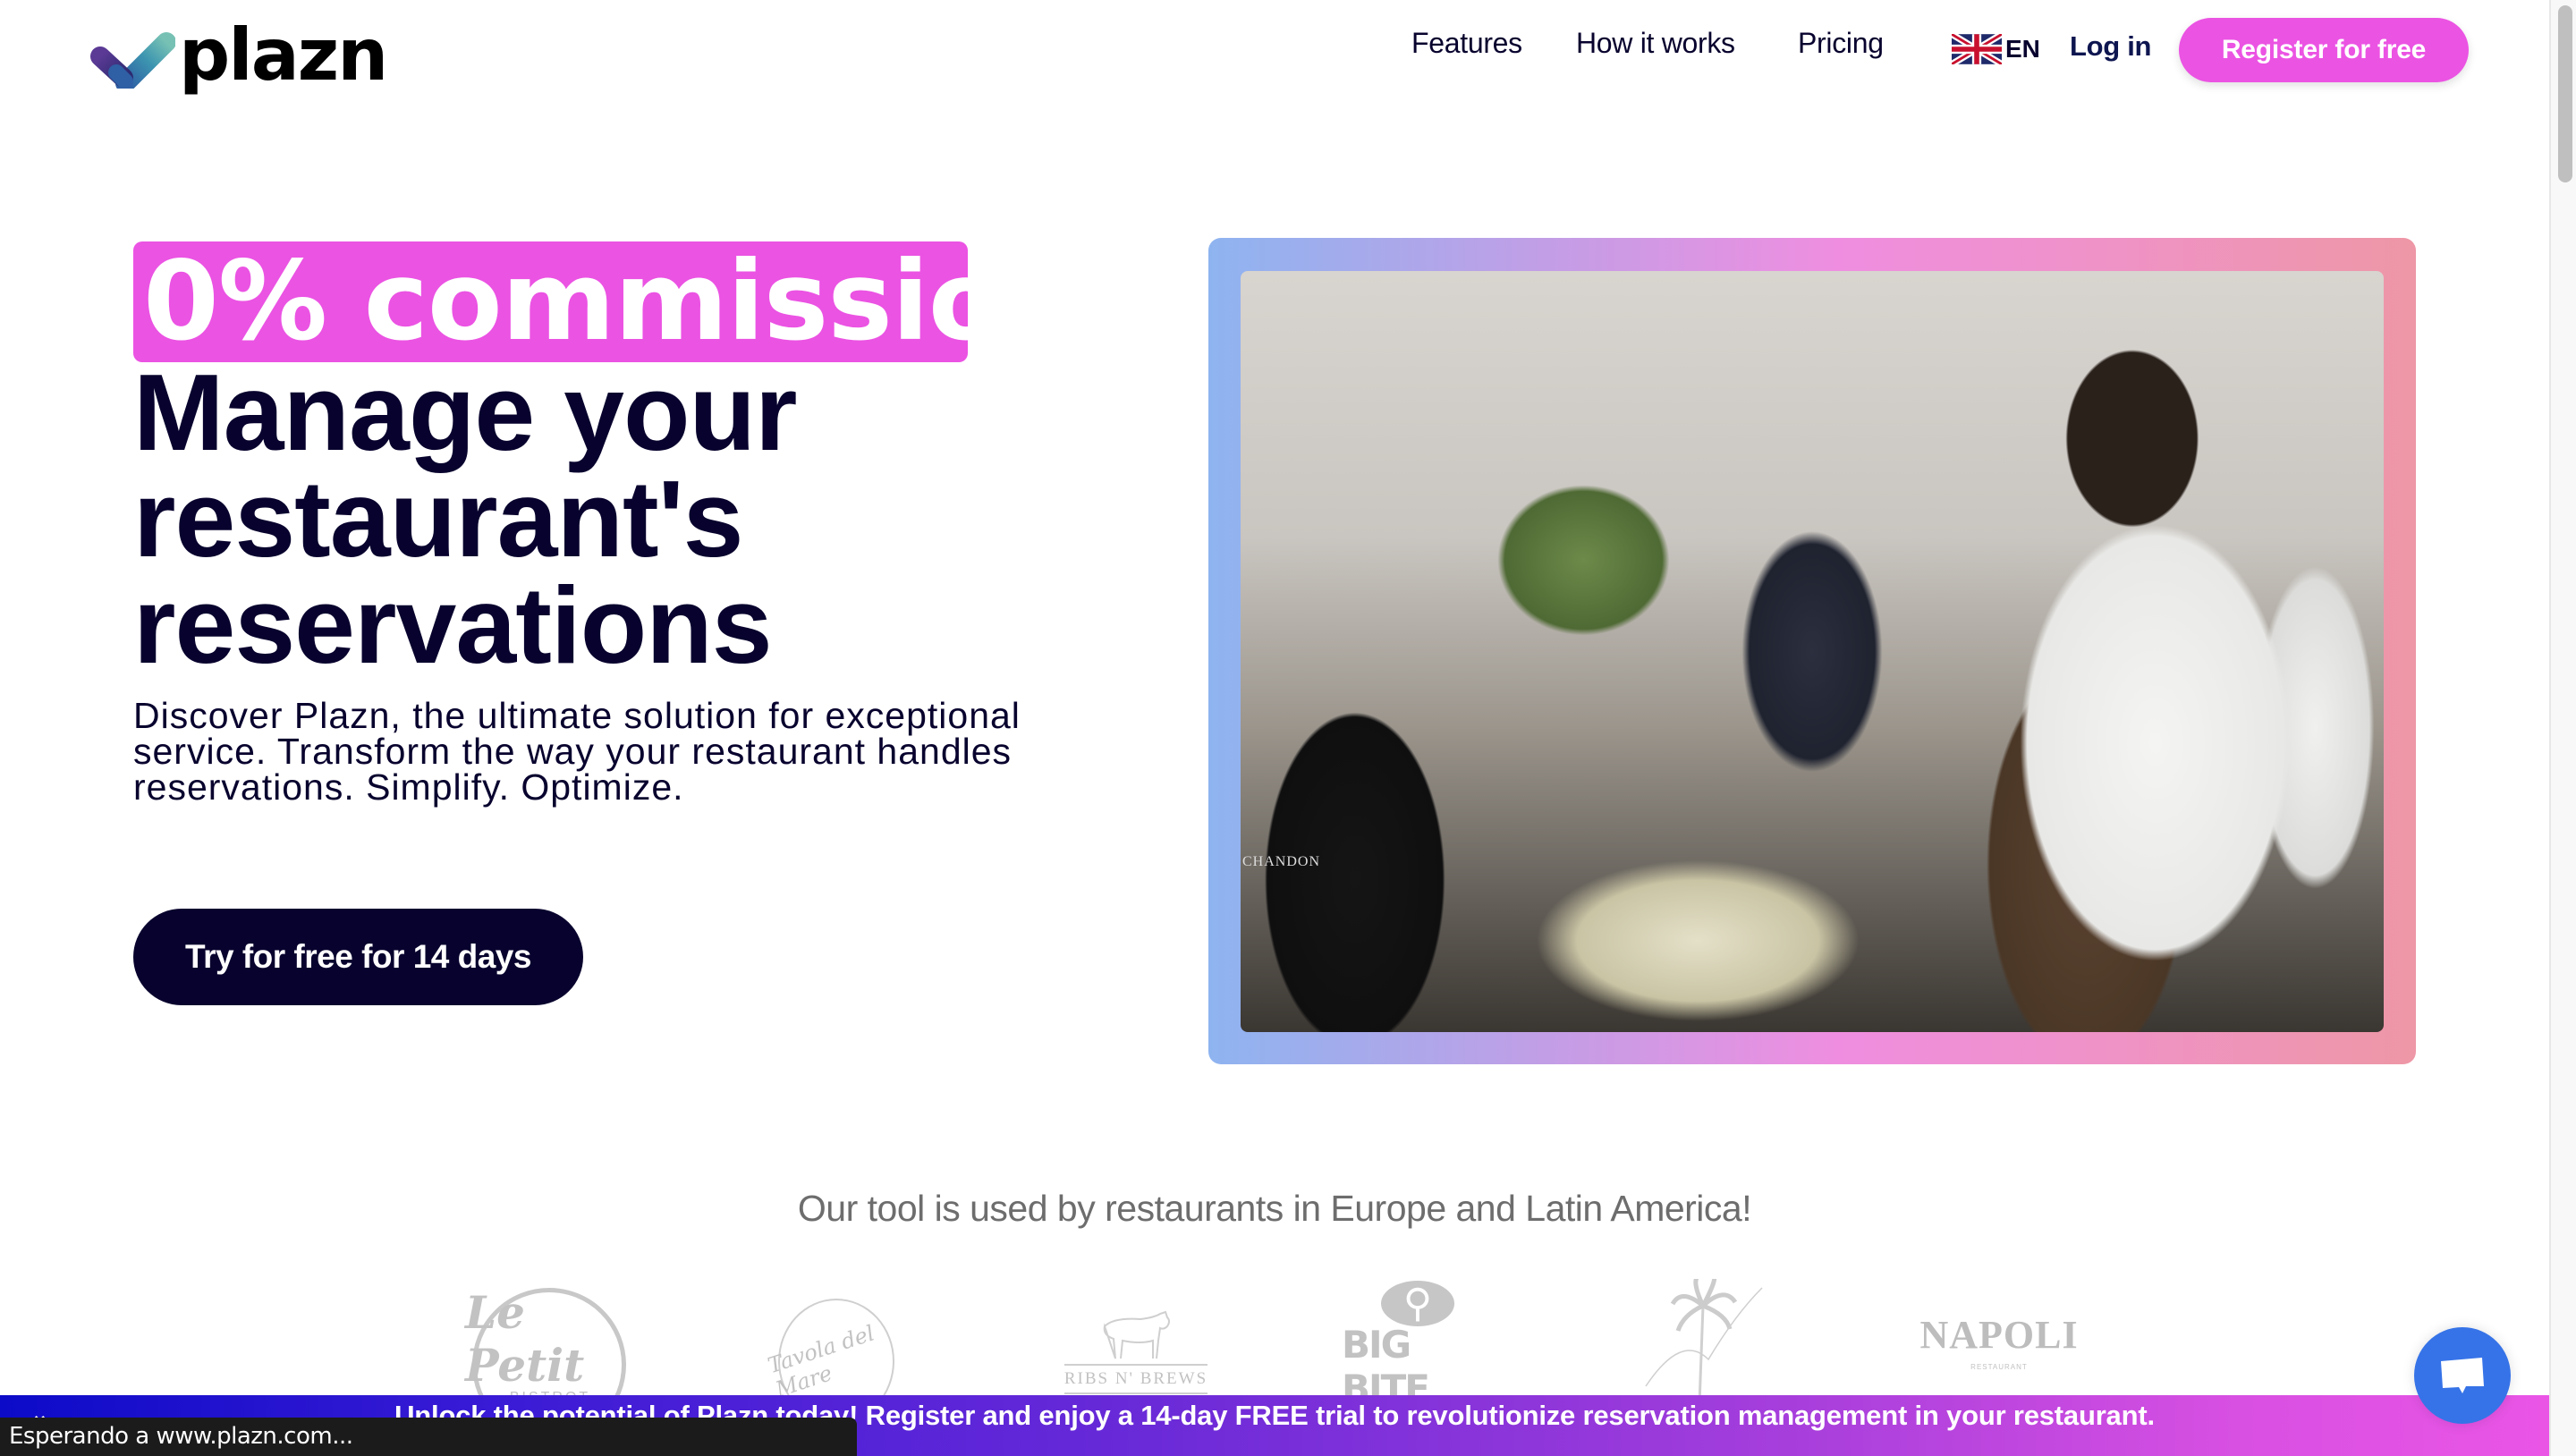  I want to click on photo-box-label: CHANDON, so click(1281, 861).